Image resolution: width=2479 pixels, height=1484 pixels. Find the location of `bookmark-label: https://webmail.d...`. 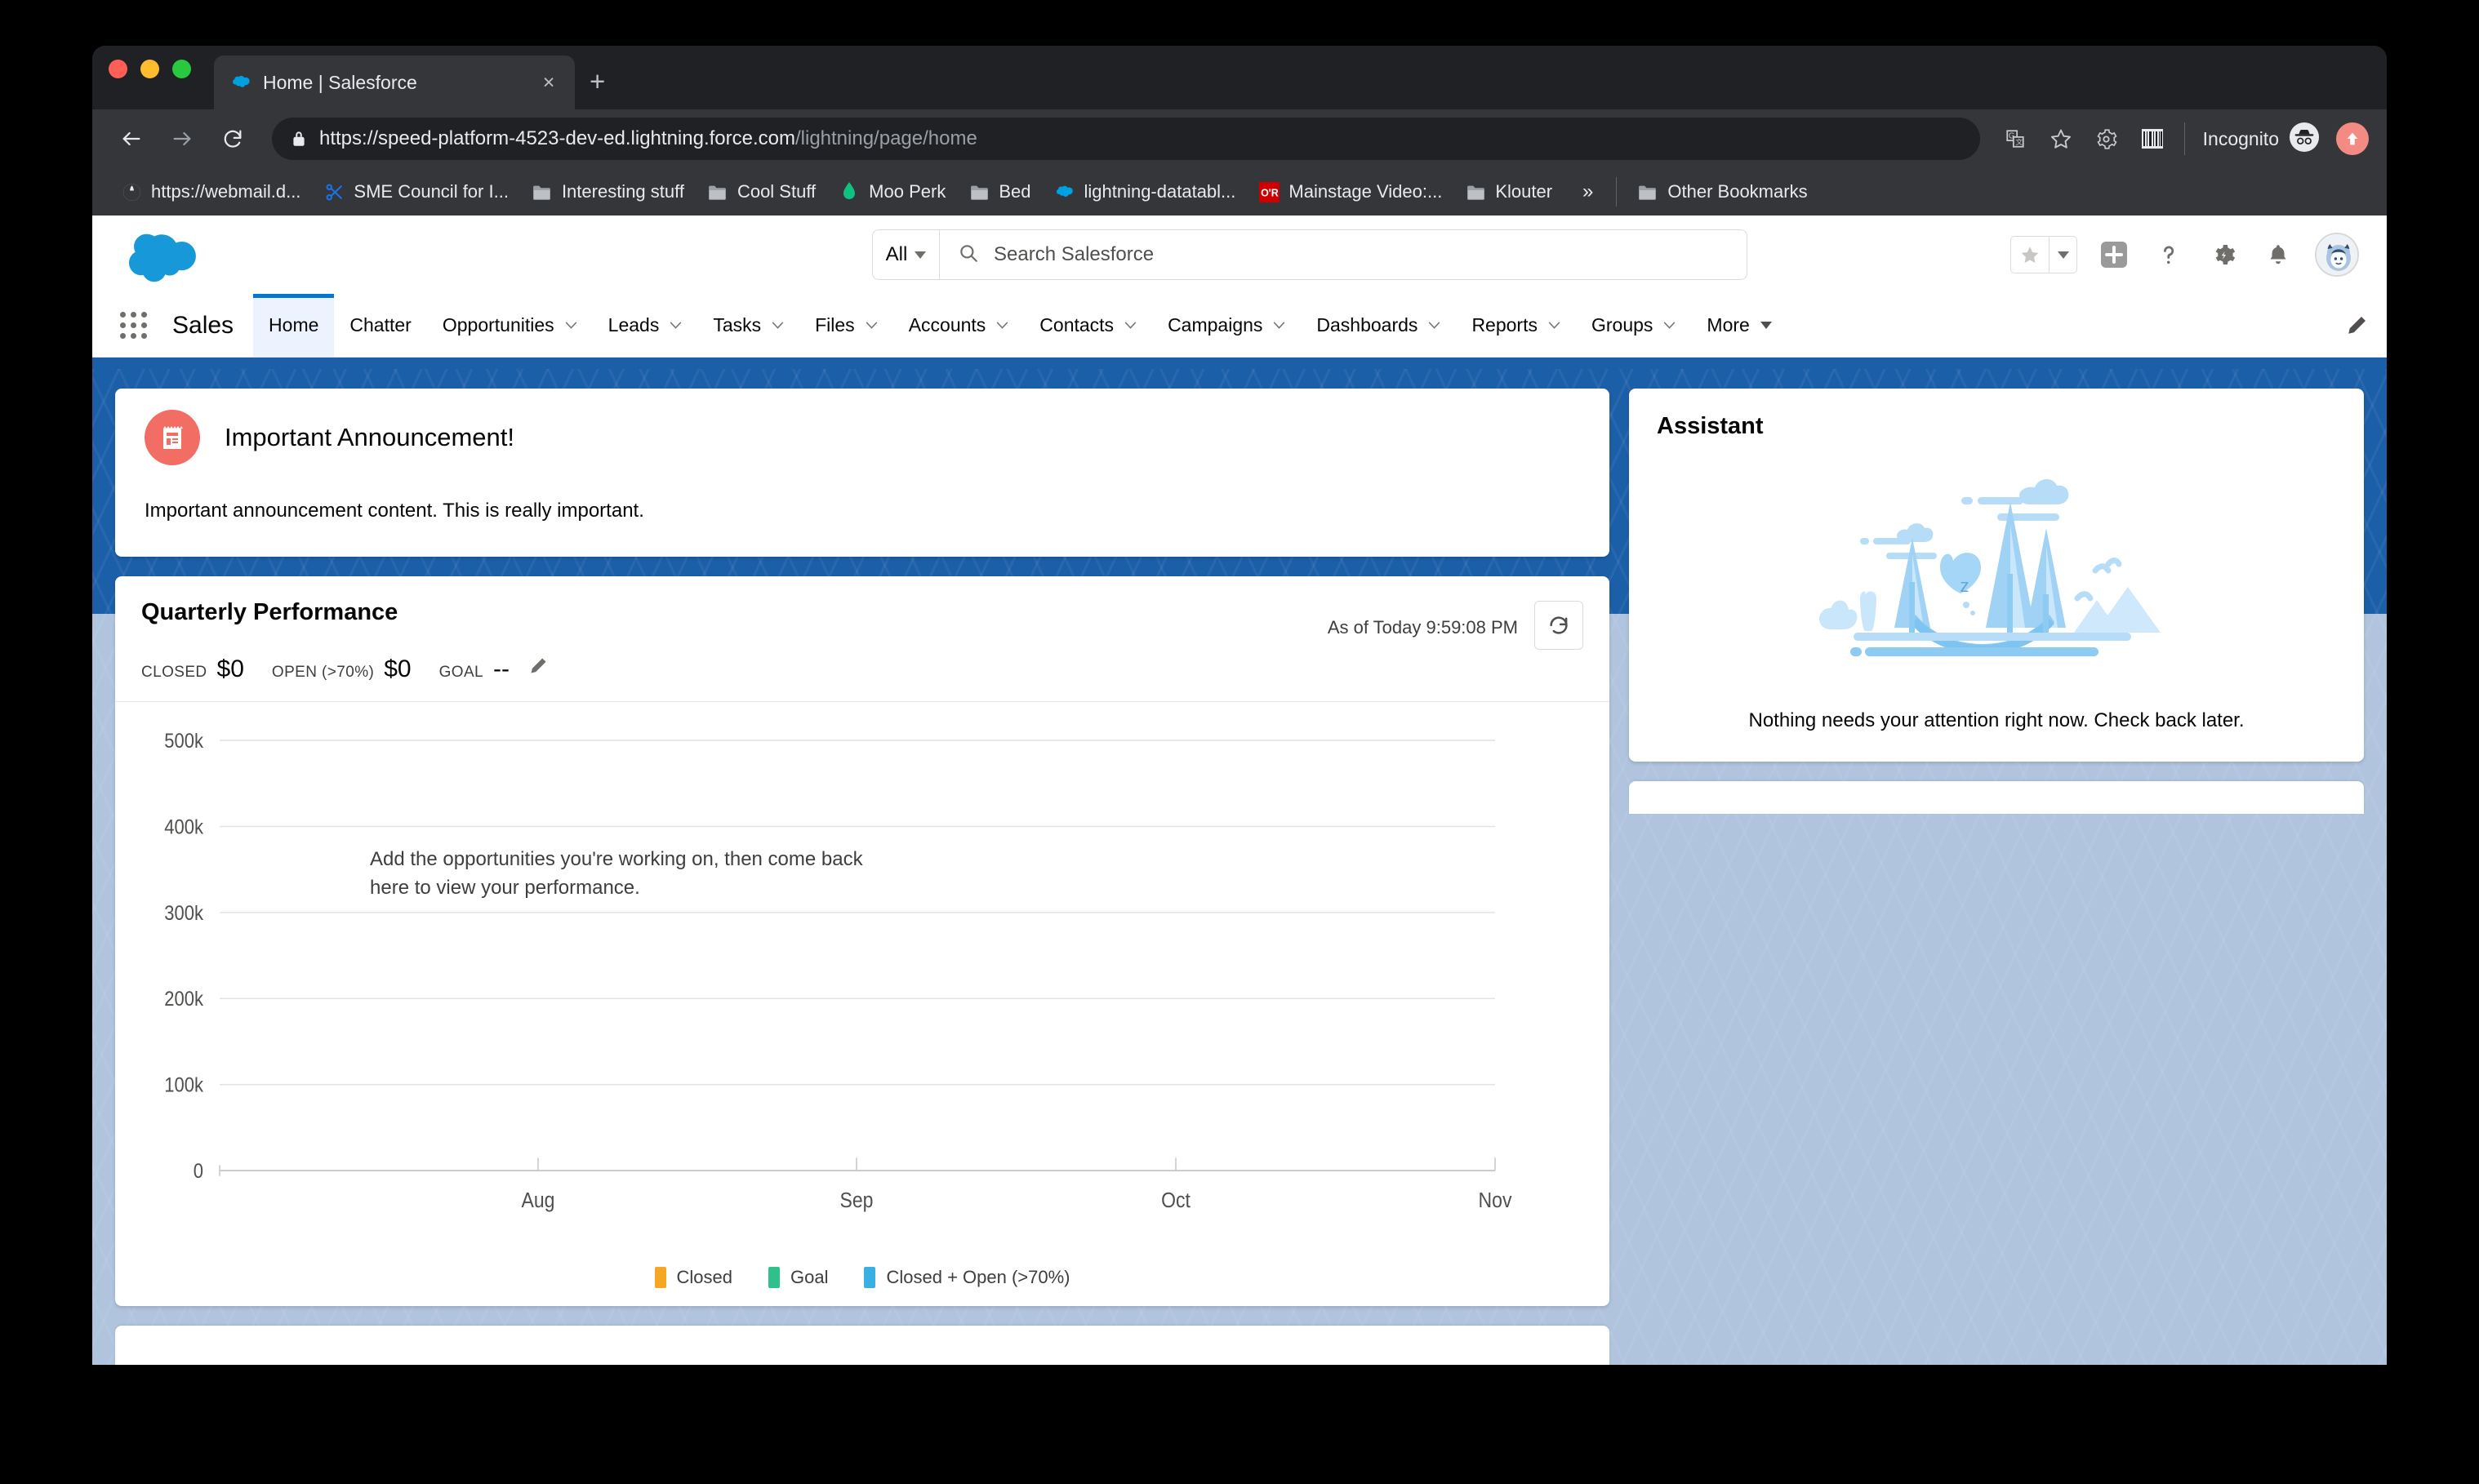

bookmark-label: https://webmail.d... is located at coordinates (226, 191).